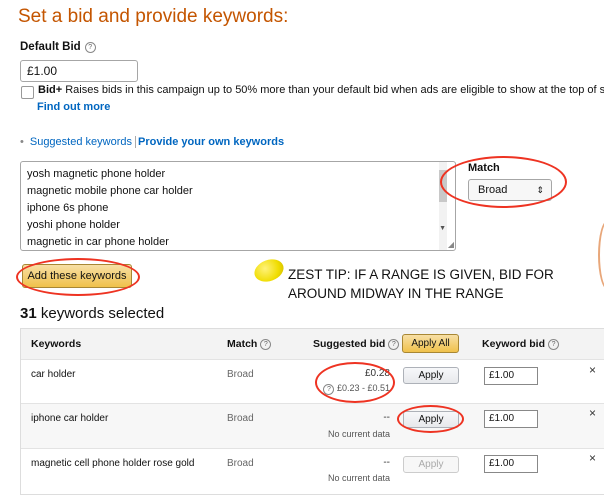  What do you see at coordinates (240, 418) in the screenshot?
I see `row2-match: Broad` at bounding box center [240, 418].